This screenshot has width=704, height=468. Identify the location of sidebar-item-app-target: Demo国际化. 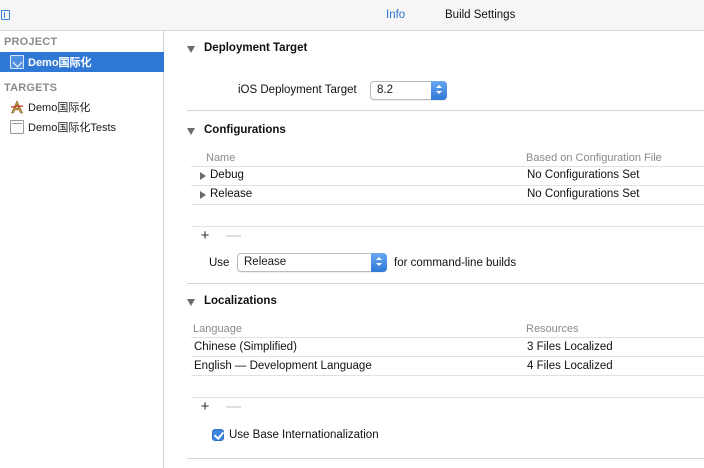
(82, 107).